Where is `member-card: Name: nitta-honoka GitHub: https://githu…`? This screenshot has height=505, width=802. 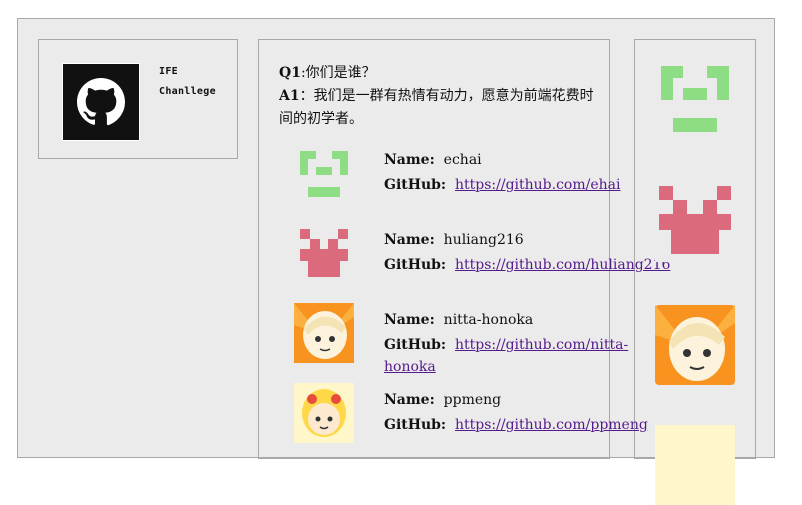
member-card: Name: nitta-honoka GitHub: https://githu… is located at coordinates (504, 339).